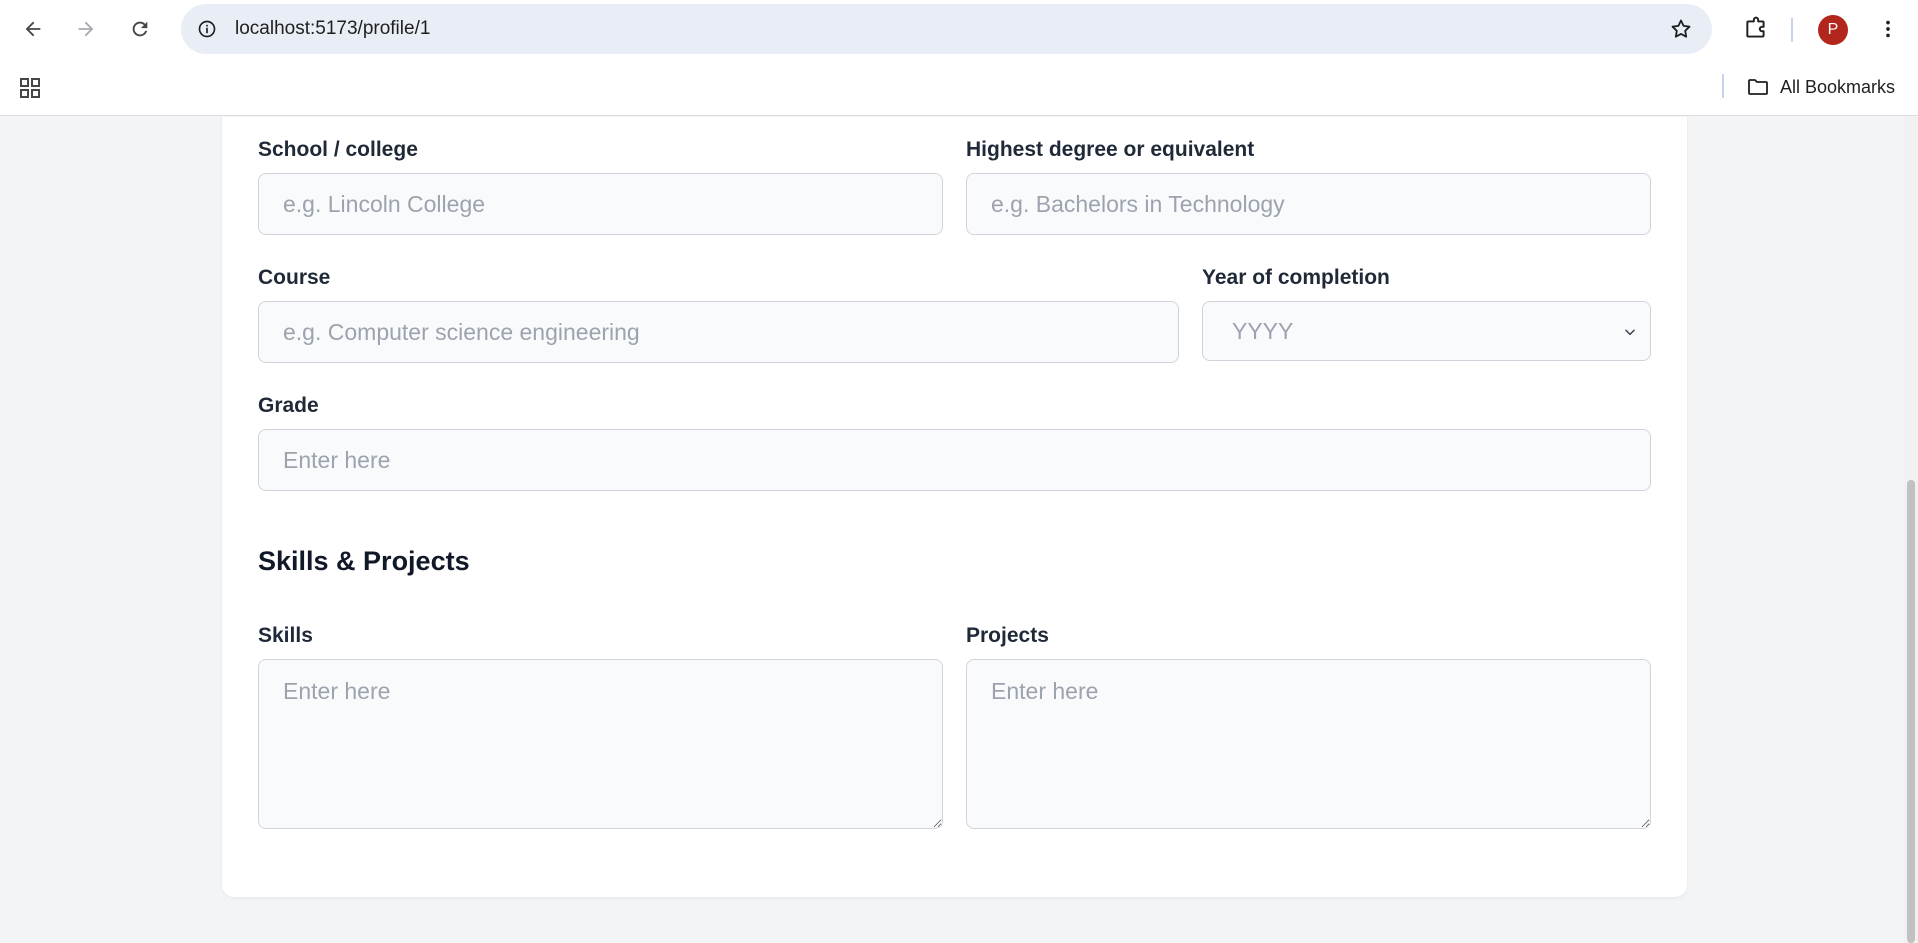 This screenshot has width=1918, height=943. What do you see at coordinates (1833, 30) in the screenshot?
I see `profile-avatar: P` at bounding box center [1833, 30].